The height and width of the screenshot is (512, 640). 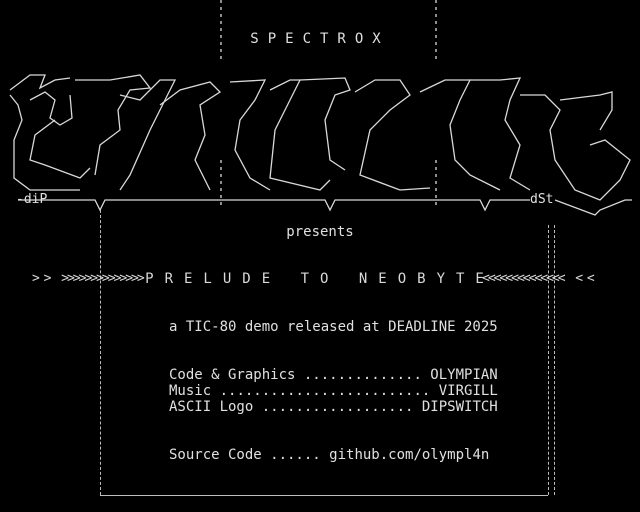 I want to click on source-url: github.com/olympl4n, so click(x=405, y=455).